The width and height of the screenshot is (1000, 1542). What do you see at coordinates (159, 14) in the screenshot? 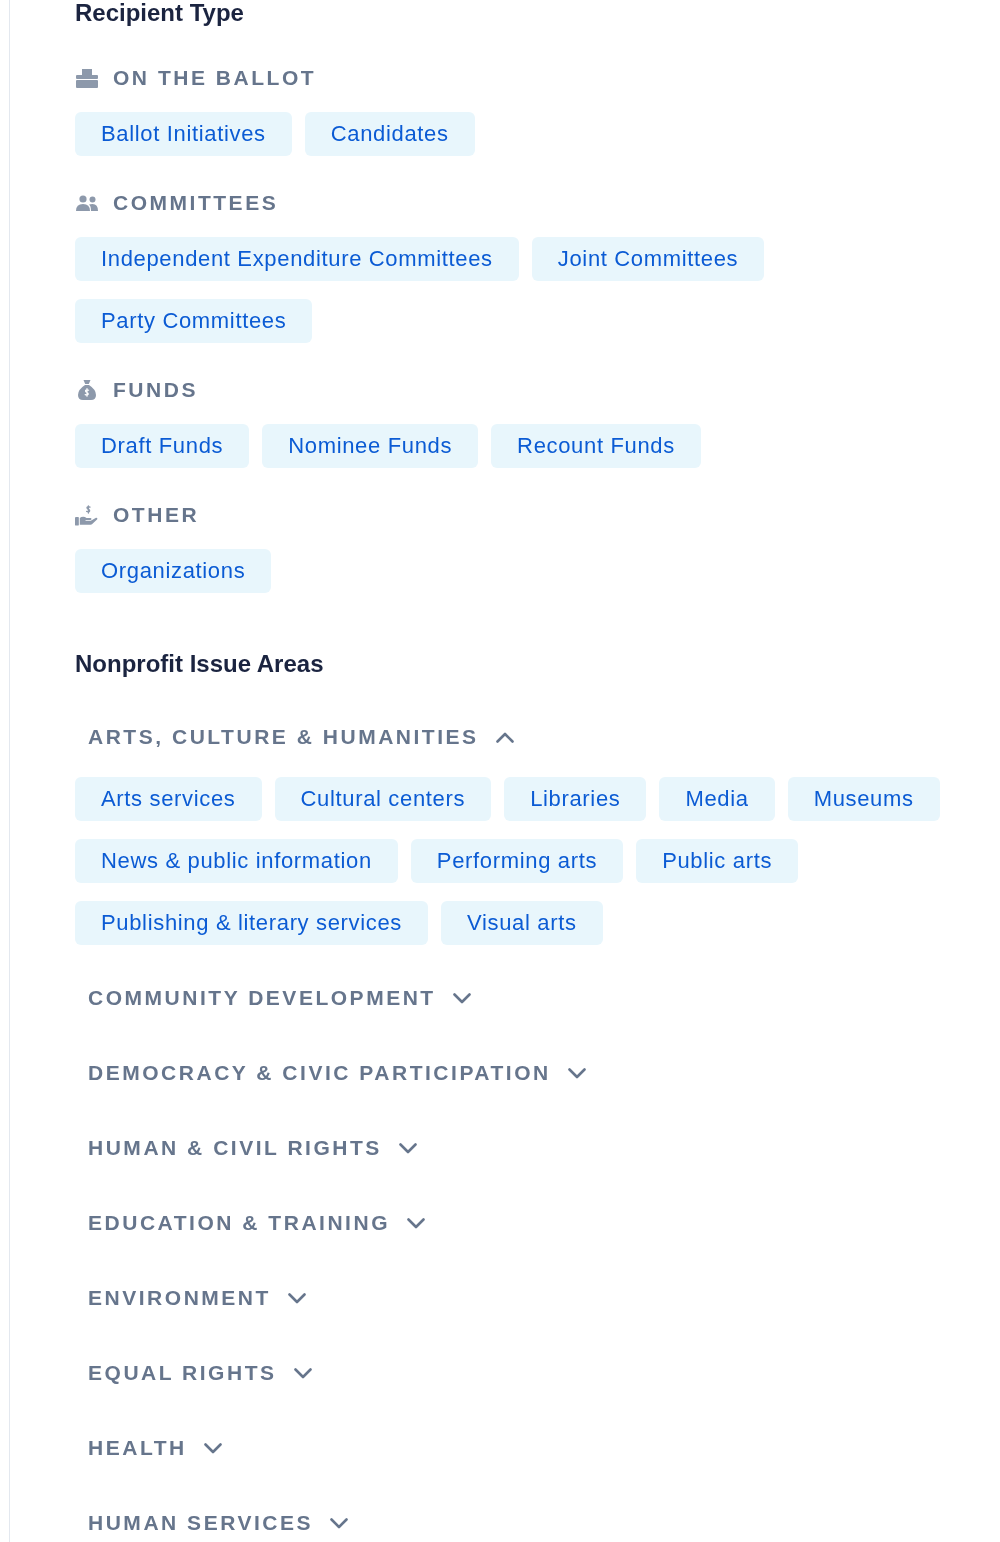
I see `section-title: Recipient Type` at bounding box center [159, 14].